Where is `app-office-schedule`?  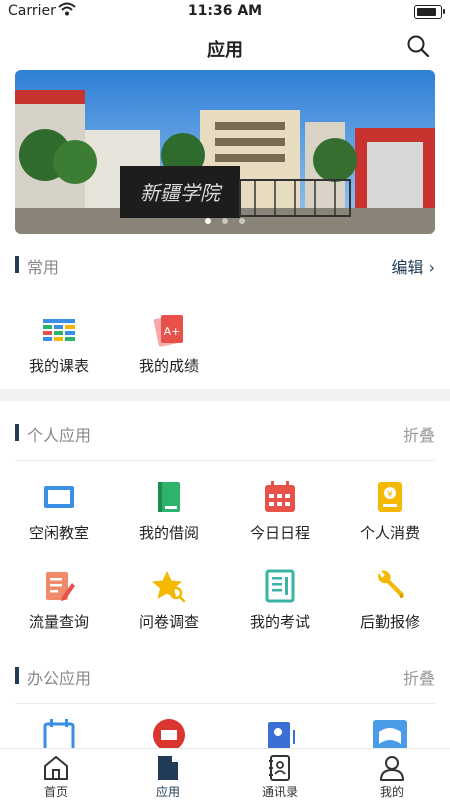
app-office-schedule is located at coordinates (59, 733).